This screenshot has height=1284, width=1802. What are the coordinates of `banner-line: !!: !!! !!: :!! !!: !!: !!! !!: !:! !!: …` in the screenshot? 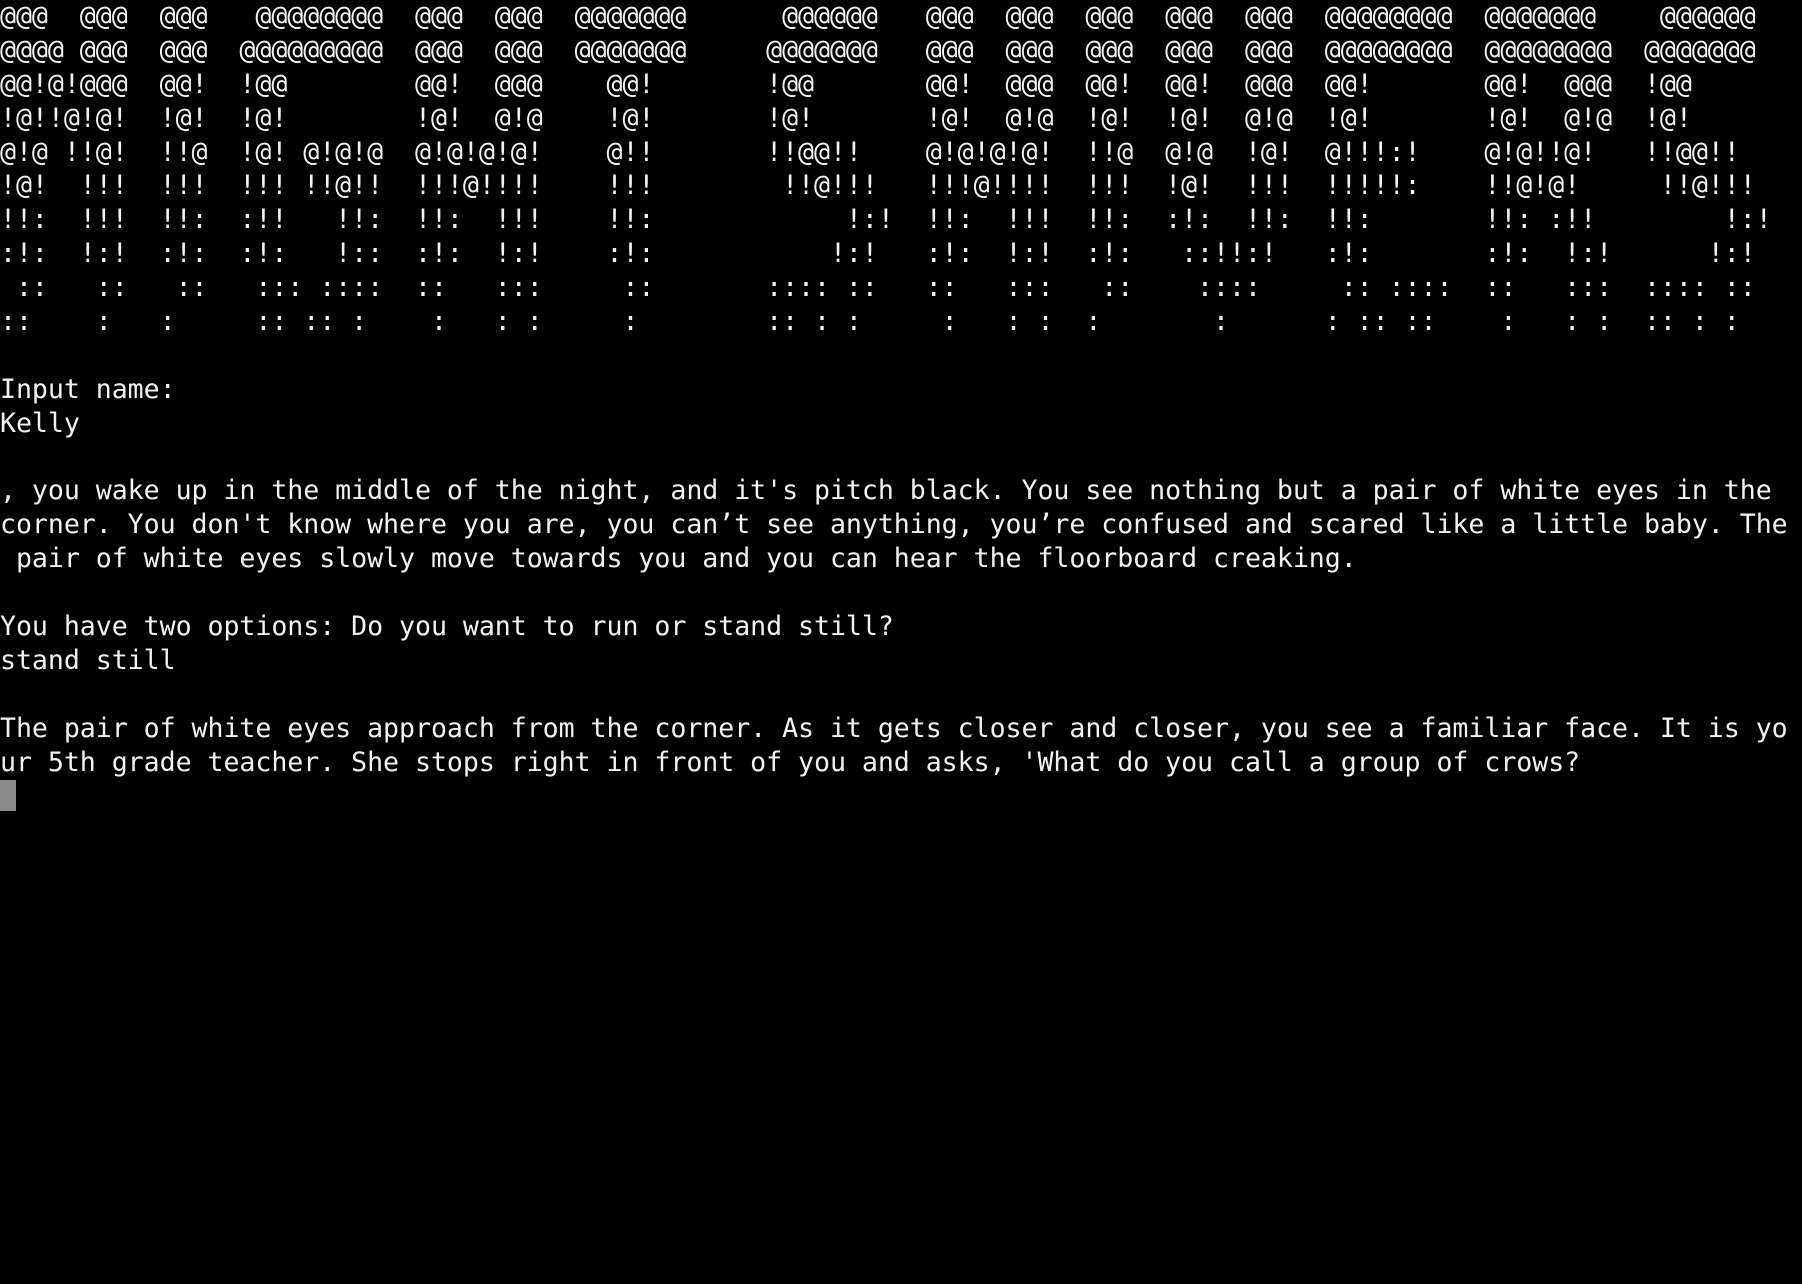 It's located at (886, 220).